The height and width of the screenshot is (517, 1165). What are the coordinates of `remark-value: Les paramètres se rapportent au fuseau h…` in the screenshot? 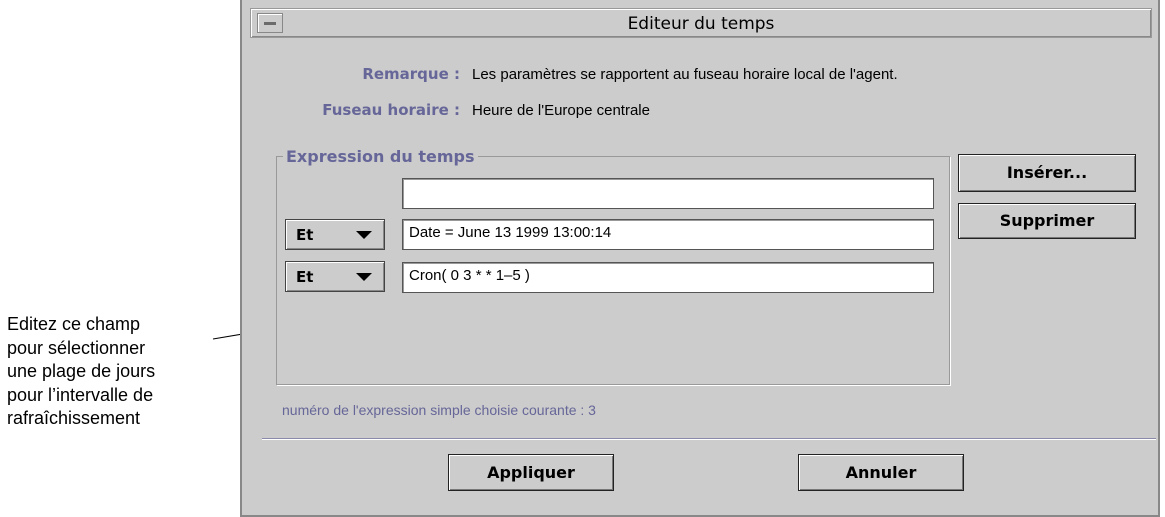 It's located at (685, 74).